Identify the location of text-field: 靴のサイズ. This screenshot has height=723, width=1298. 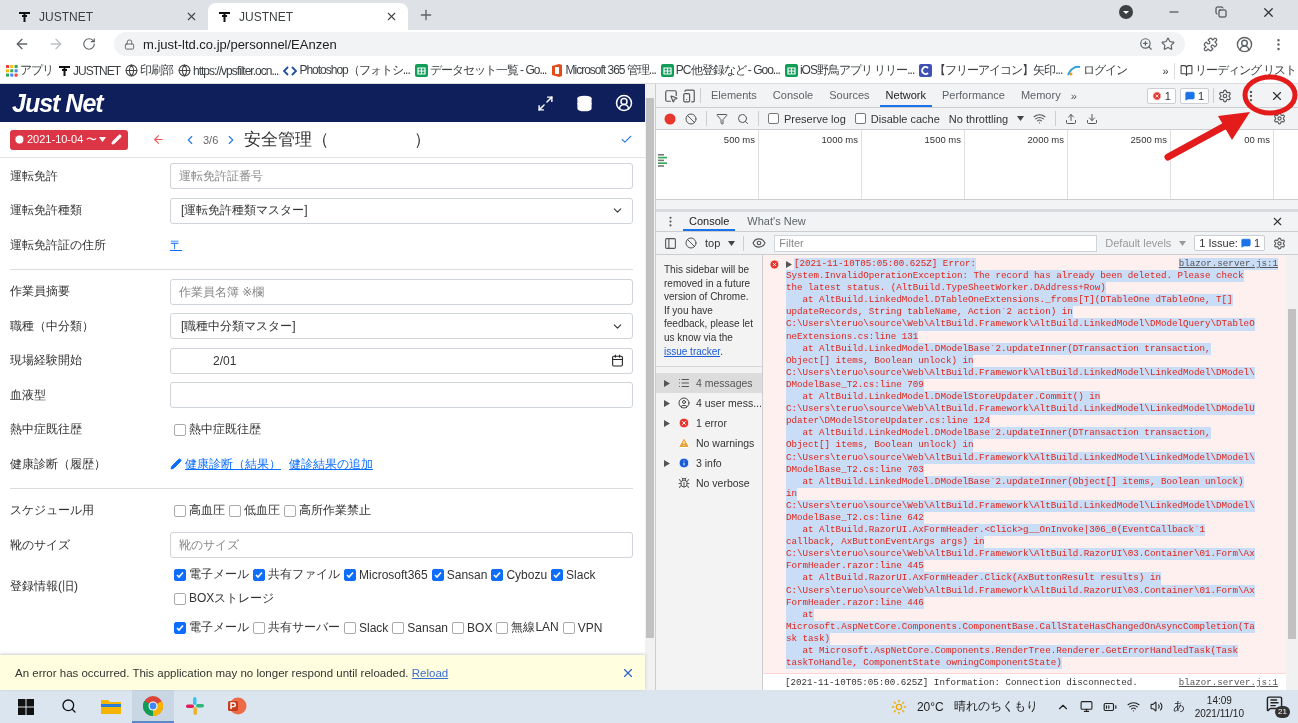
(401, 545).